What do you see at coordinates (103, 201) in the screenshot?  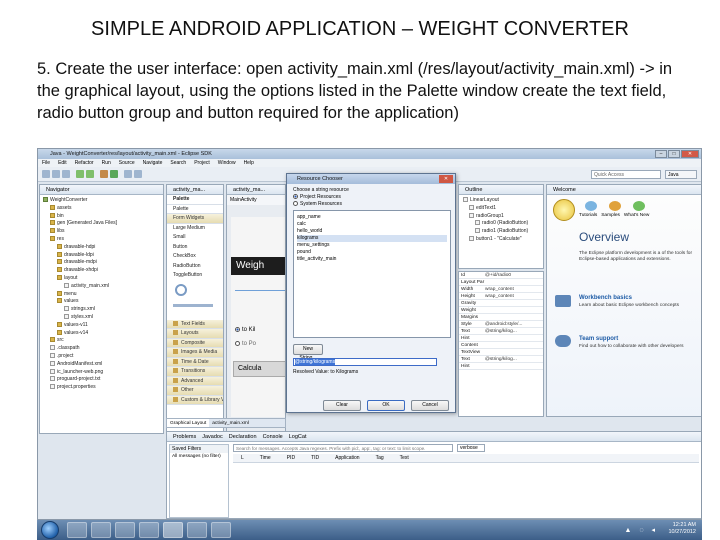 I see `tree-item: WeightConverter` at bounding box center [103, 201].